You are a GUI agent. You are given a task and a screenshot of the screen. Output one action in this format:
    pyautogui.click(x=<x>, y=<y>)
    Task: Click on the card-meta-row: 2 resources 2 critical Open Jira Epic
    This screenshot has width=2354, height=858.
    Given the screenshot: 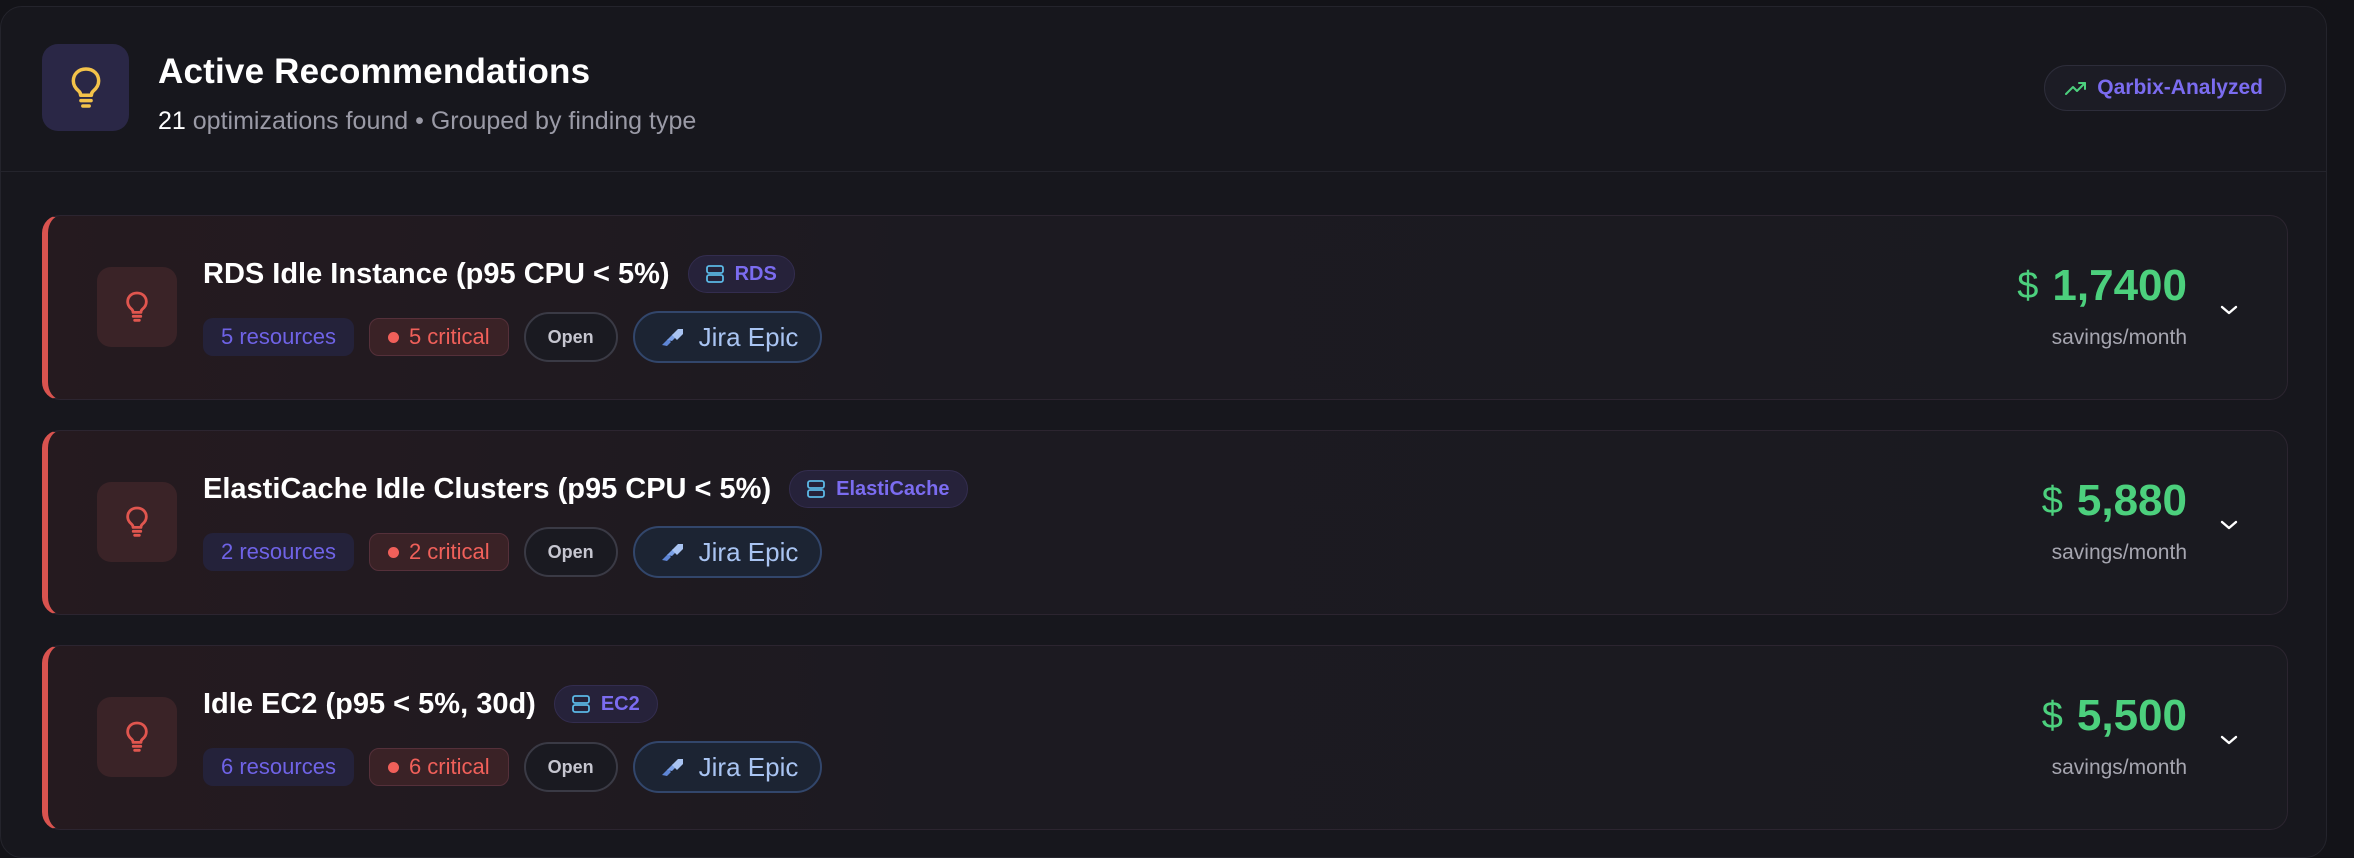 What is the action you would take?
    pyautogui.click(x=513, y=552)
    